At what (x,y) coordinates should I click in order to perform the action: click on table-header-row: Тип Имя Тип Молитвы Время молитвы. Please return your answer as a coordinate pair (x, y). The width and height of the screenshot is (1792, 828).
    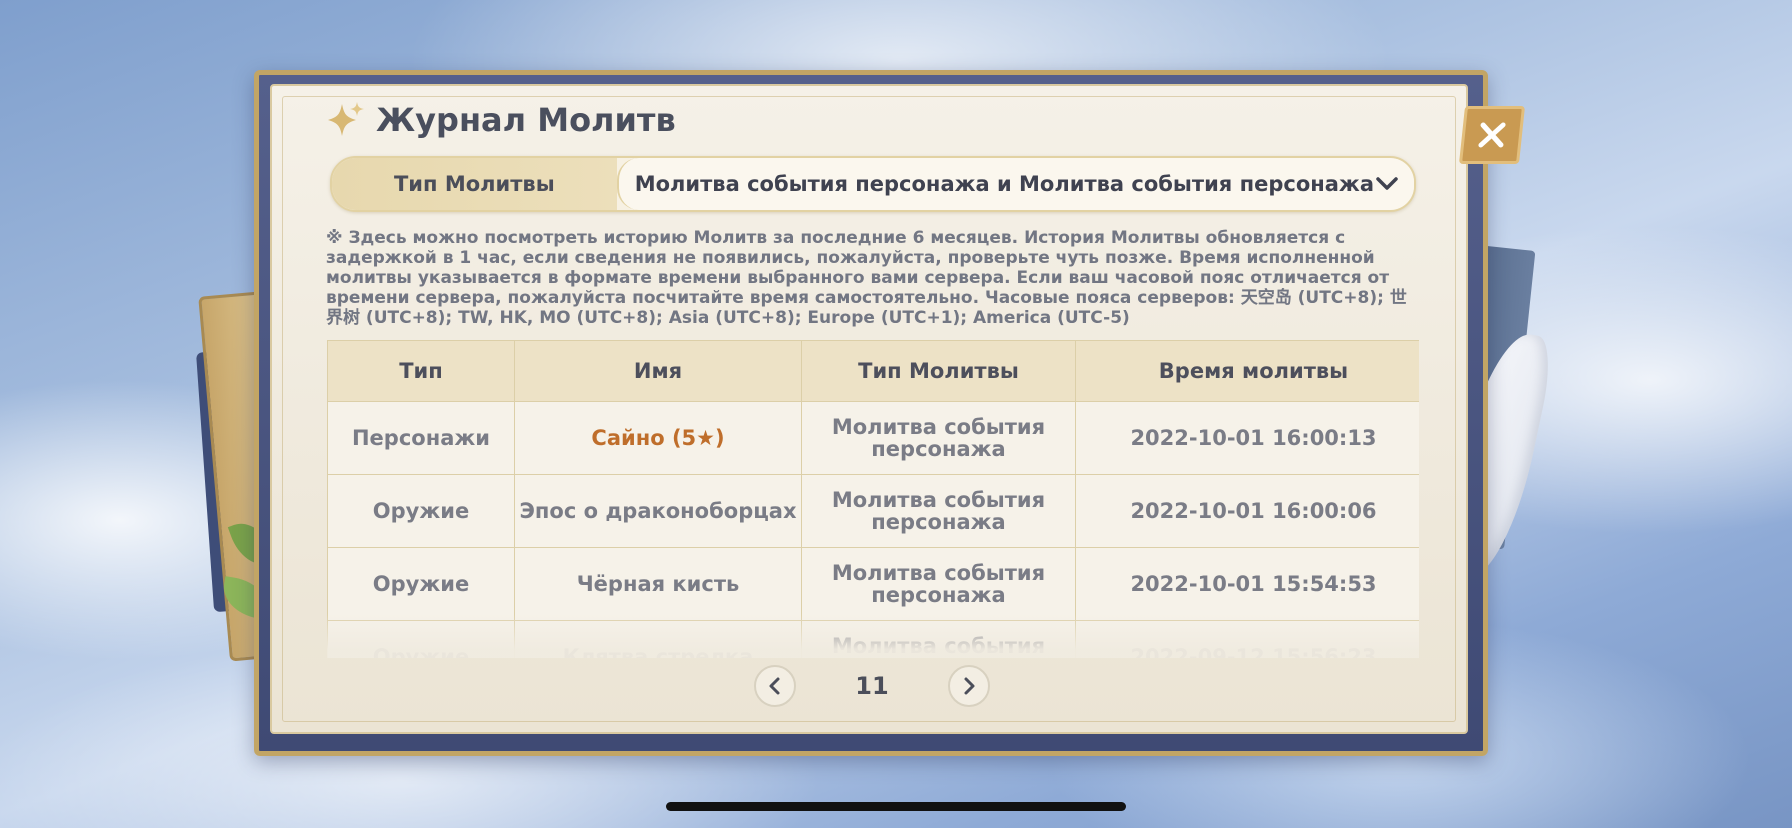
    Looking at the image, I should click on (873, 371).